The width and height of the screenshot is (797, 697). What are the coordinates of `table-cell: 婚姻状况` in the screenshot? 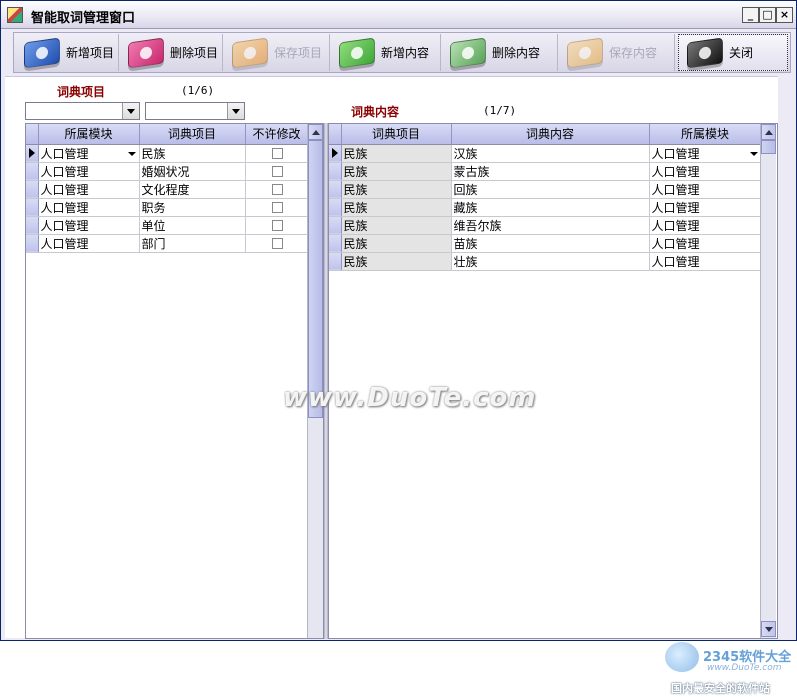 It's located at (192, 171).